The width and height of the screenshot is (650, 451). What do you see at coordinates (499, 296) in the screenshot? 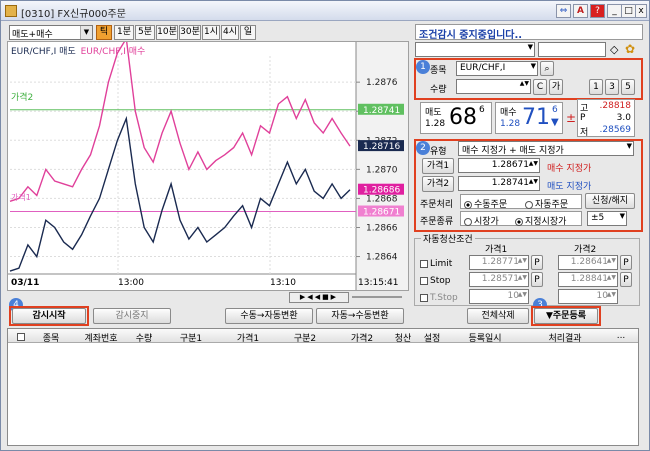
I see `tstop-value1: 10 ▲▼` at bounding box center [499, 296].